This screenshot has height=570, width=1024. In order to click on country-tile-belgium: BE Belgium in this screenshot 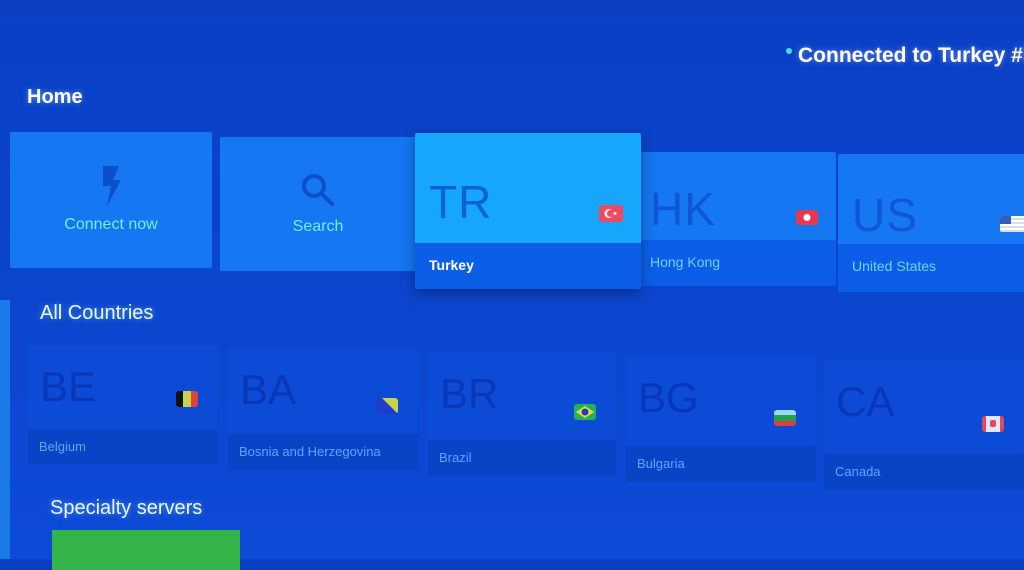, I will do `click(123, 405)`.